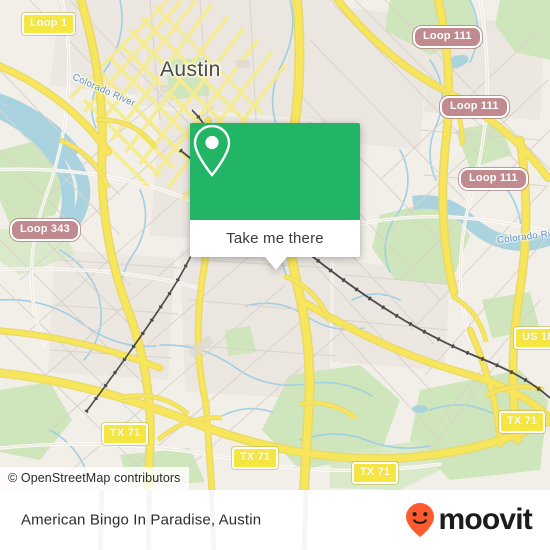 The image size is (550, 550). Describe the element at coordinates (275, 171) in the screenshot. I see `popup-header` at that location.